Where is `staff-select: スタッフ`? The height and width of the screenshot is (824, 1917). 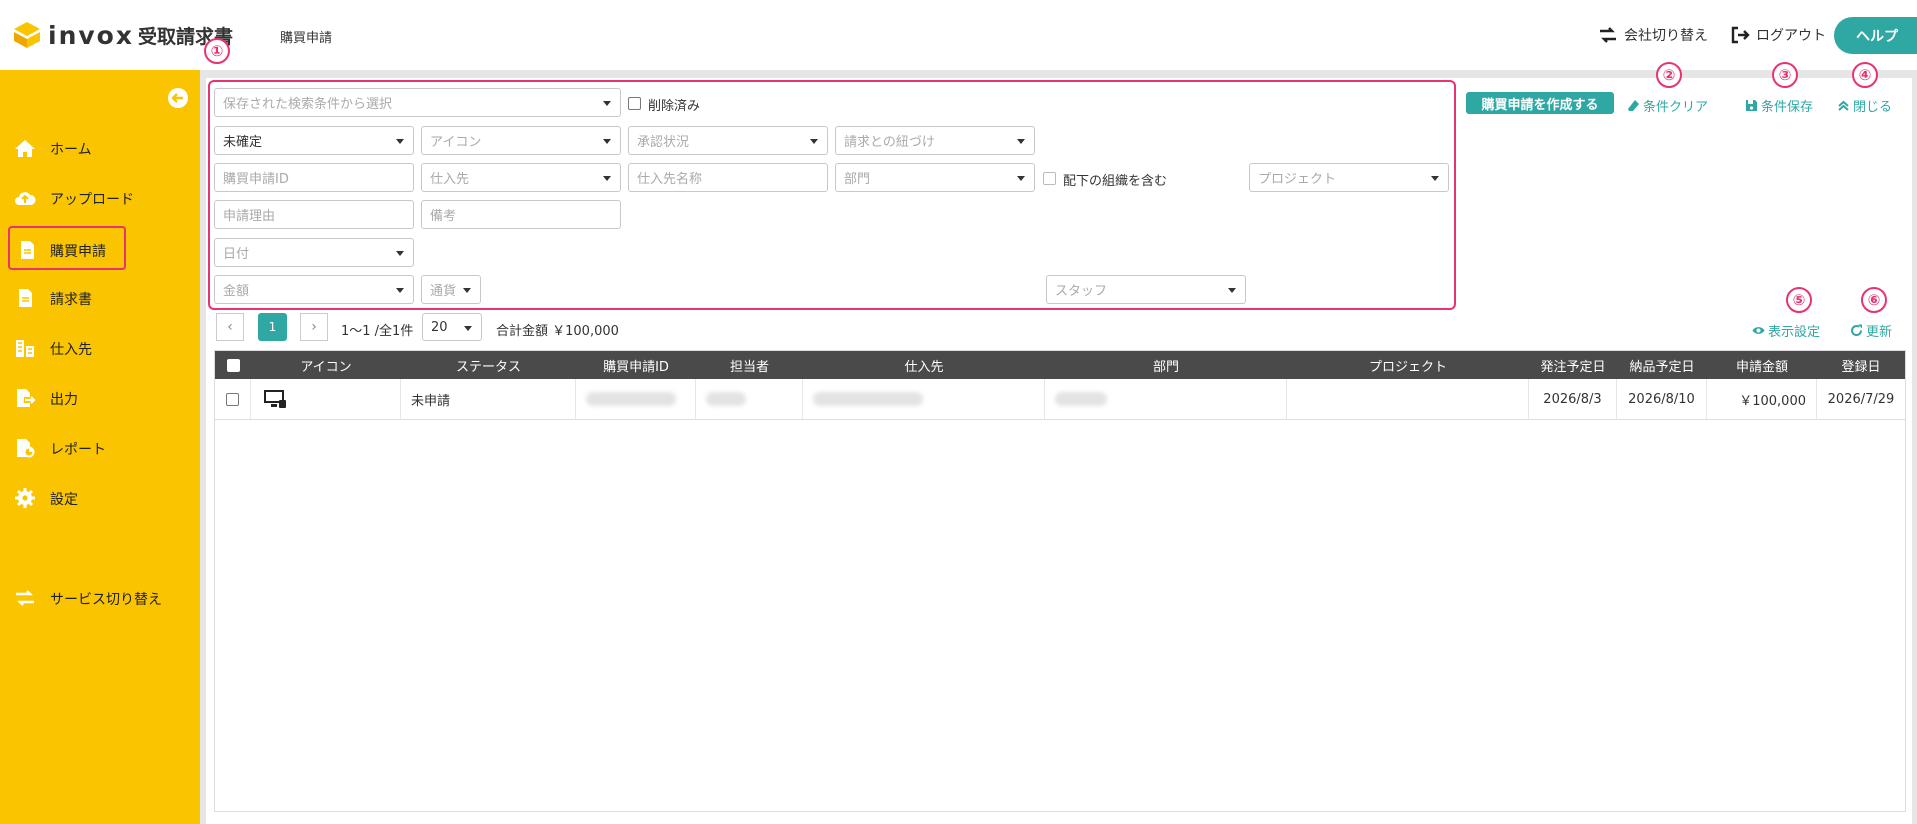 staff-select: スタッフ is located at coordinates (1146, 289).